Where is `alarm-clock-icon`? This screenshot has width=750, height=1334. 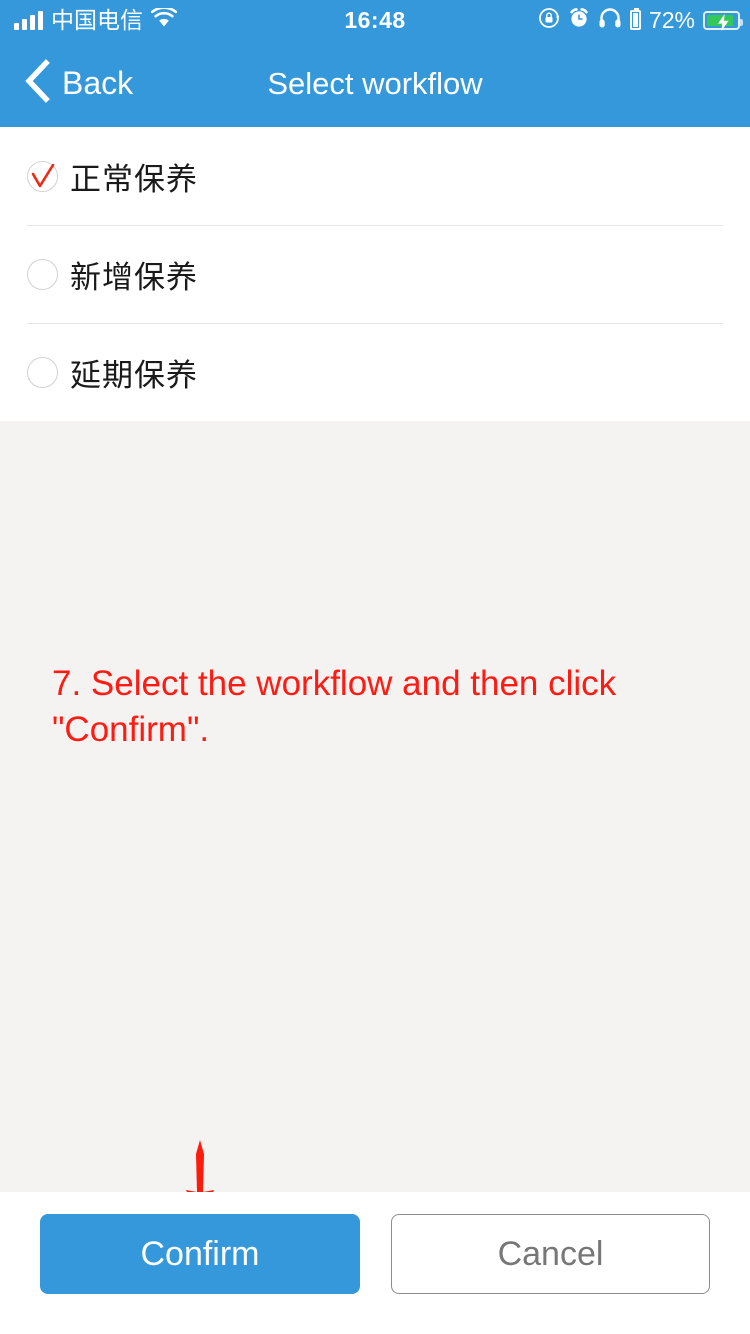 alarm-clock-icon is located at coordinates (579, 20).